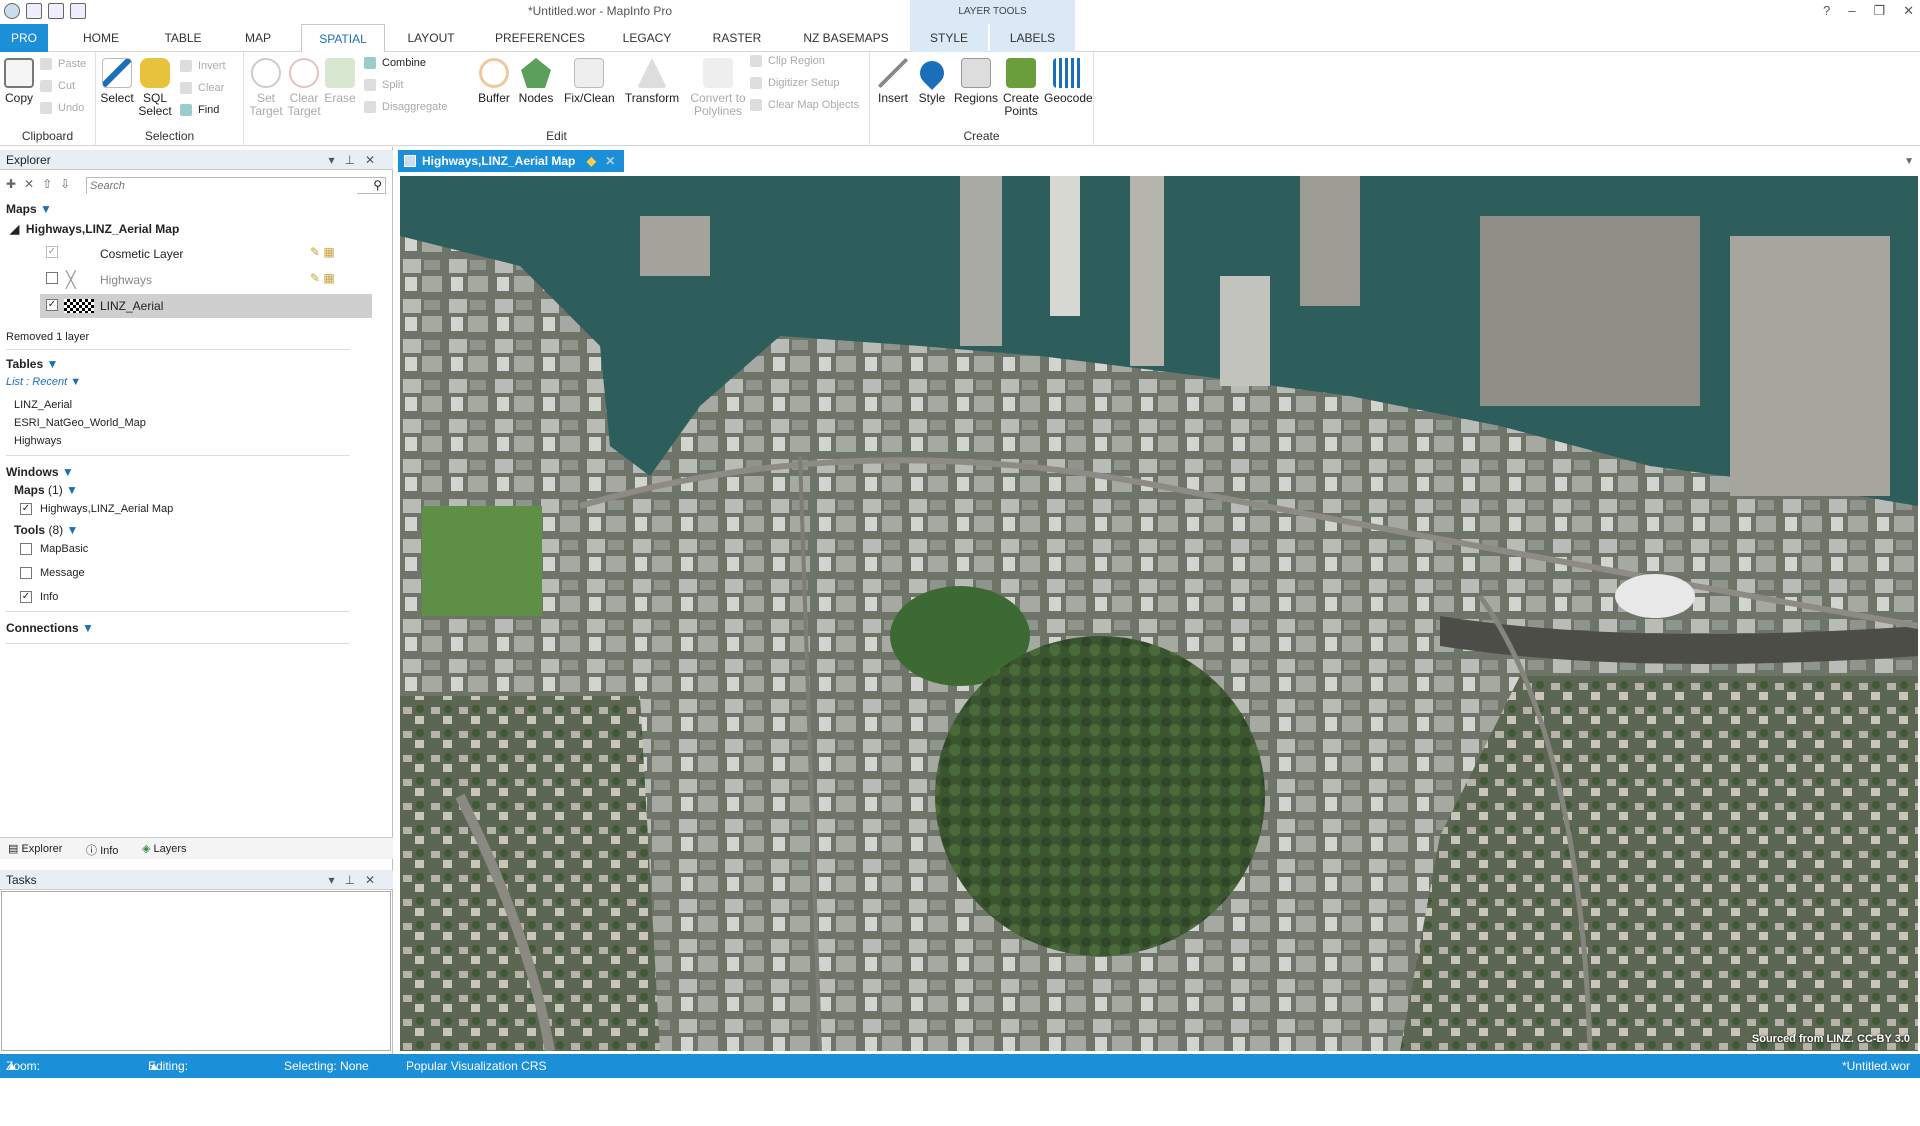  I want to click on convert-to-polylines-button: Convert to Polylines, so click(718, 88).